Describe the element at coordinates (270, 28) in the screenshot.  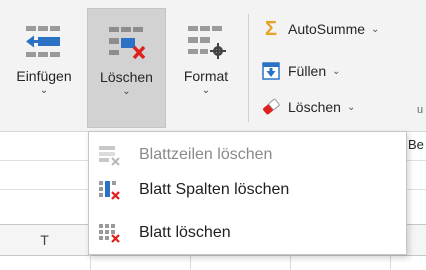
I see `sigma-icon: Σ` at that location.